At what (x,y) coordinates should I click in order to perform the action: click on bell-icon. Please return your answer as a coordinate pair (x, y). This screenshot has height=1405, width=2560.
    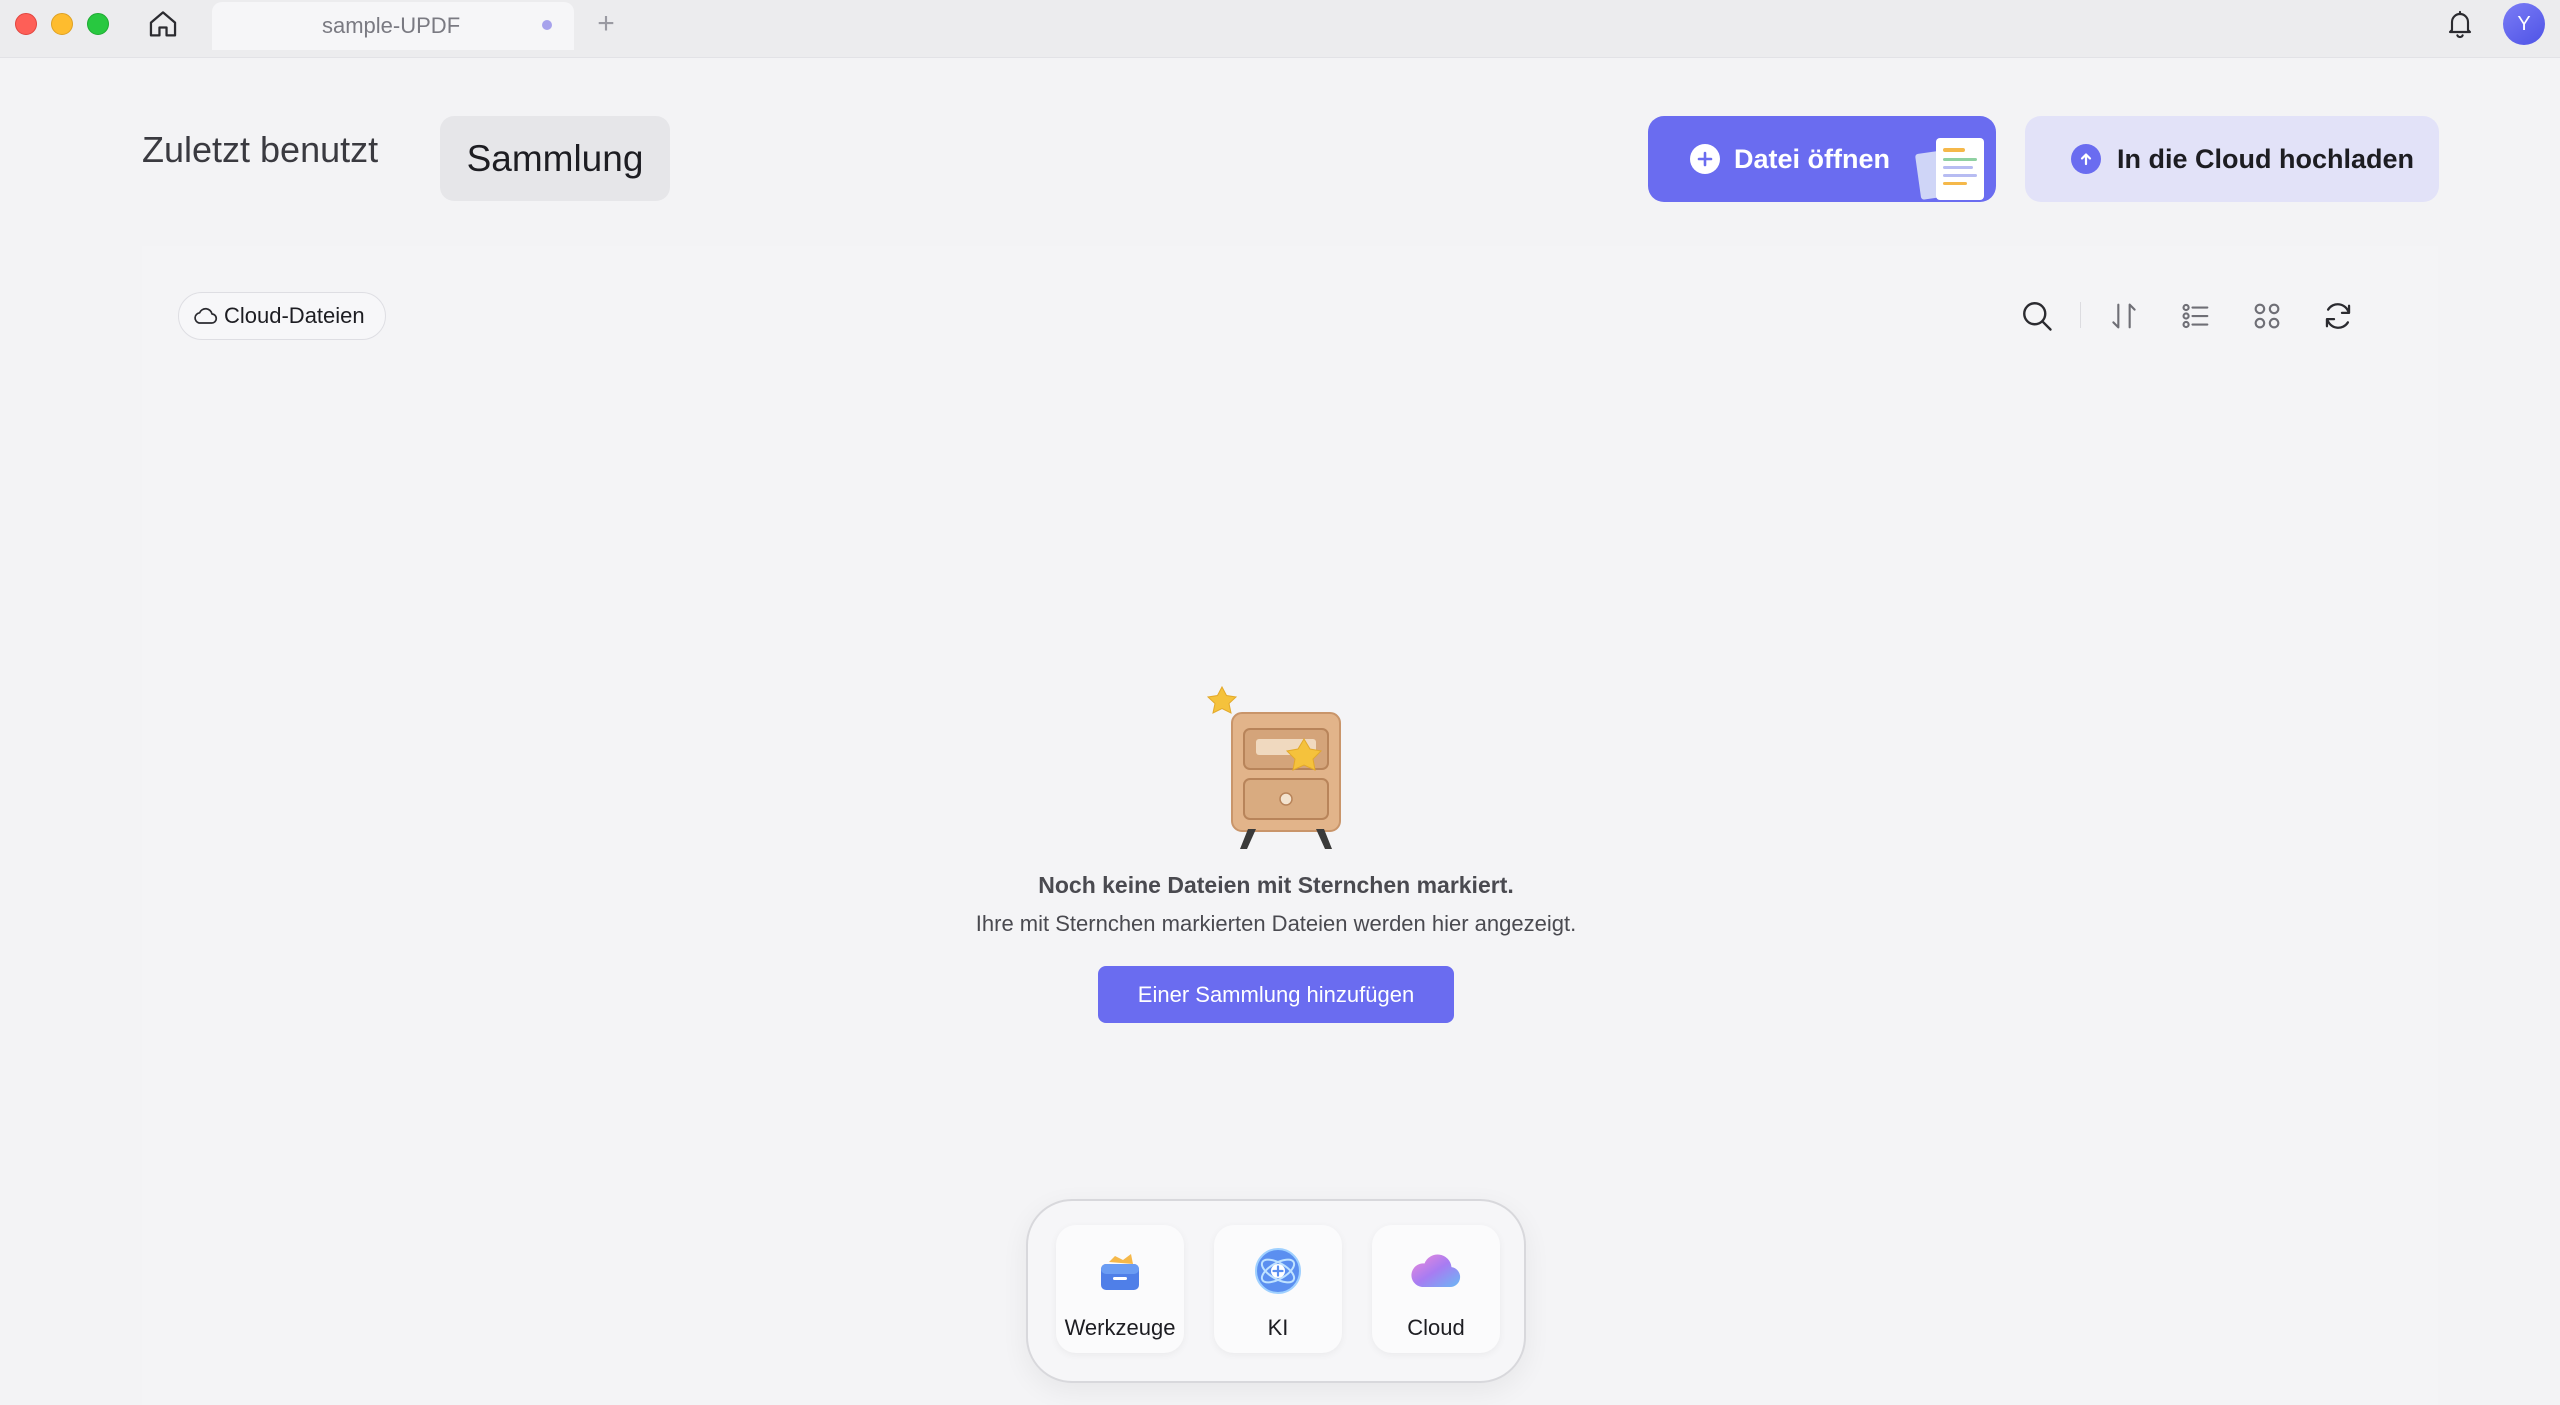
    Looking at the image, I should click on (2460, 24).